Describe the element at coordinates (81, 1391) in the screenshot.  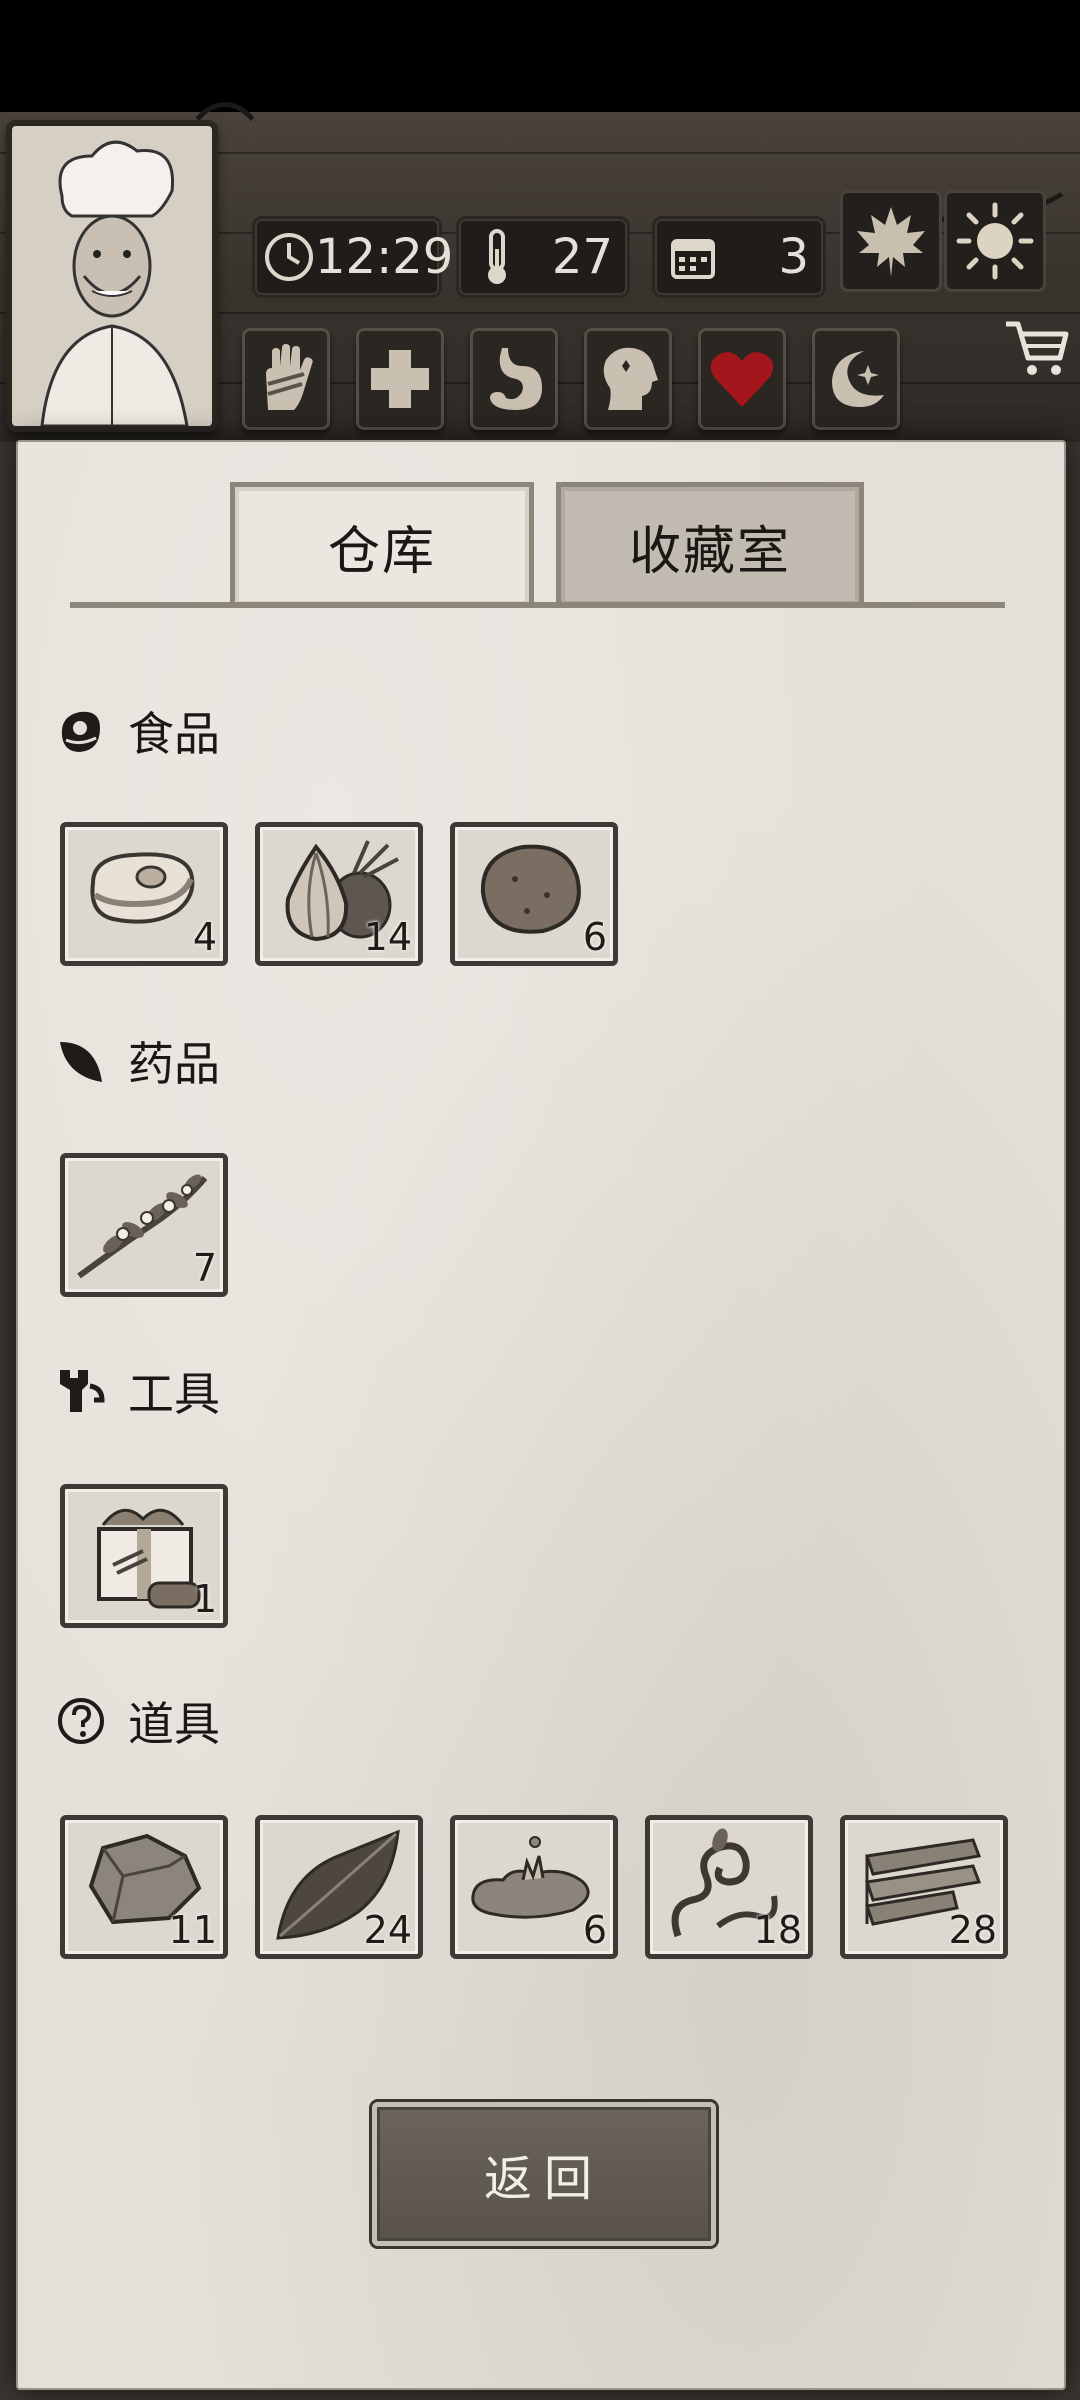
I see `wrench-category-icon` at that location.